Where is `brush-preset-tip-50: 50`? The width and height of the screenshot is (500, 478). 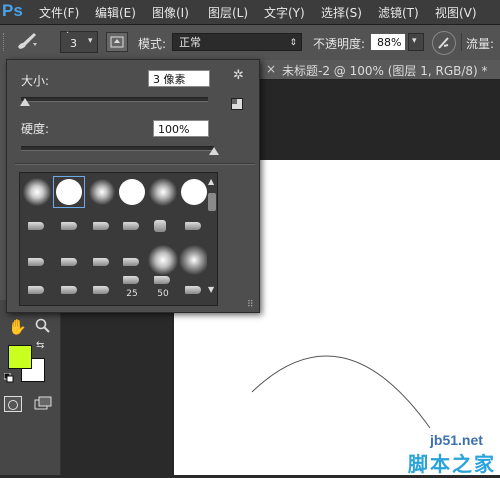
brush-preset-tip-50: 50 is located at coordinates (163, 288).